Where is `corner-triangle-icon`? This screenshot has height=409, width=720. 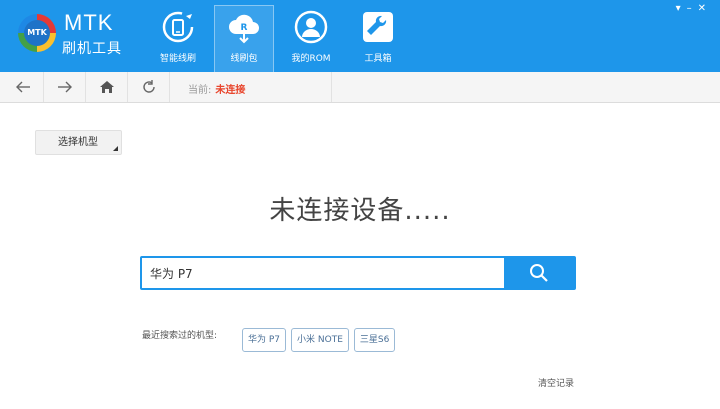 corner-triangle-icon is located at coordinates (115, 148).